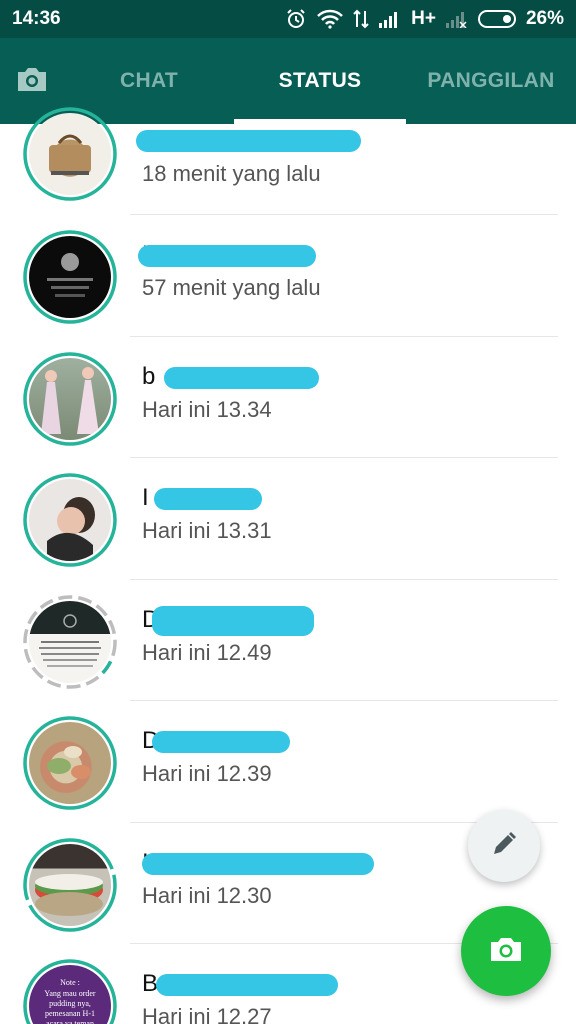 This screenshot has width=576, height=1024. What do you see at coordinates (320, 81) in the screenshot?
I see `tab-status: STATUS` at bounding box center [320, 81].